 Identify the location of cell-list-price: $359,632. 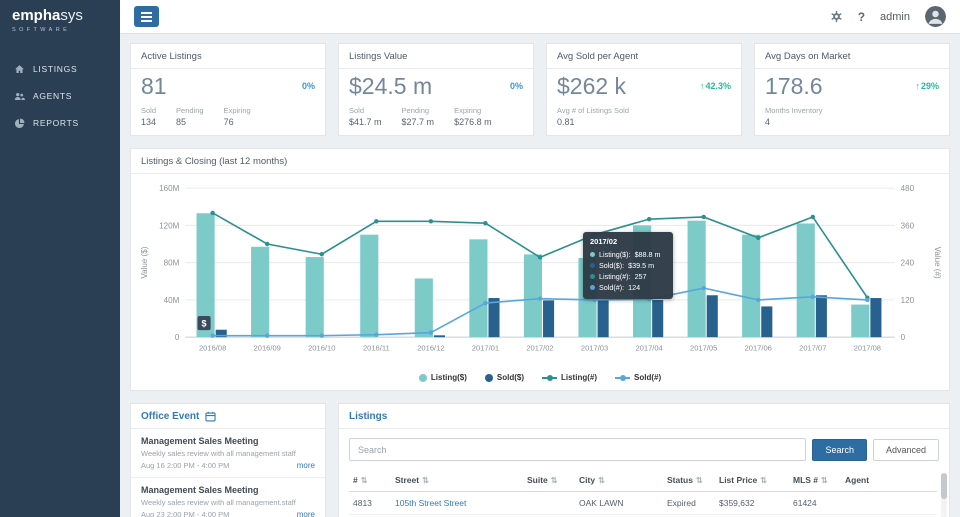
(752, 503).